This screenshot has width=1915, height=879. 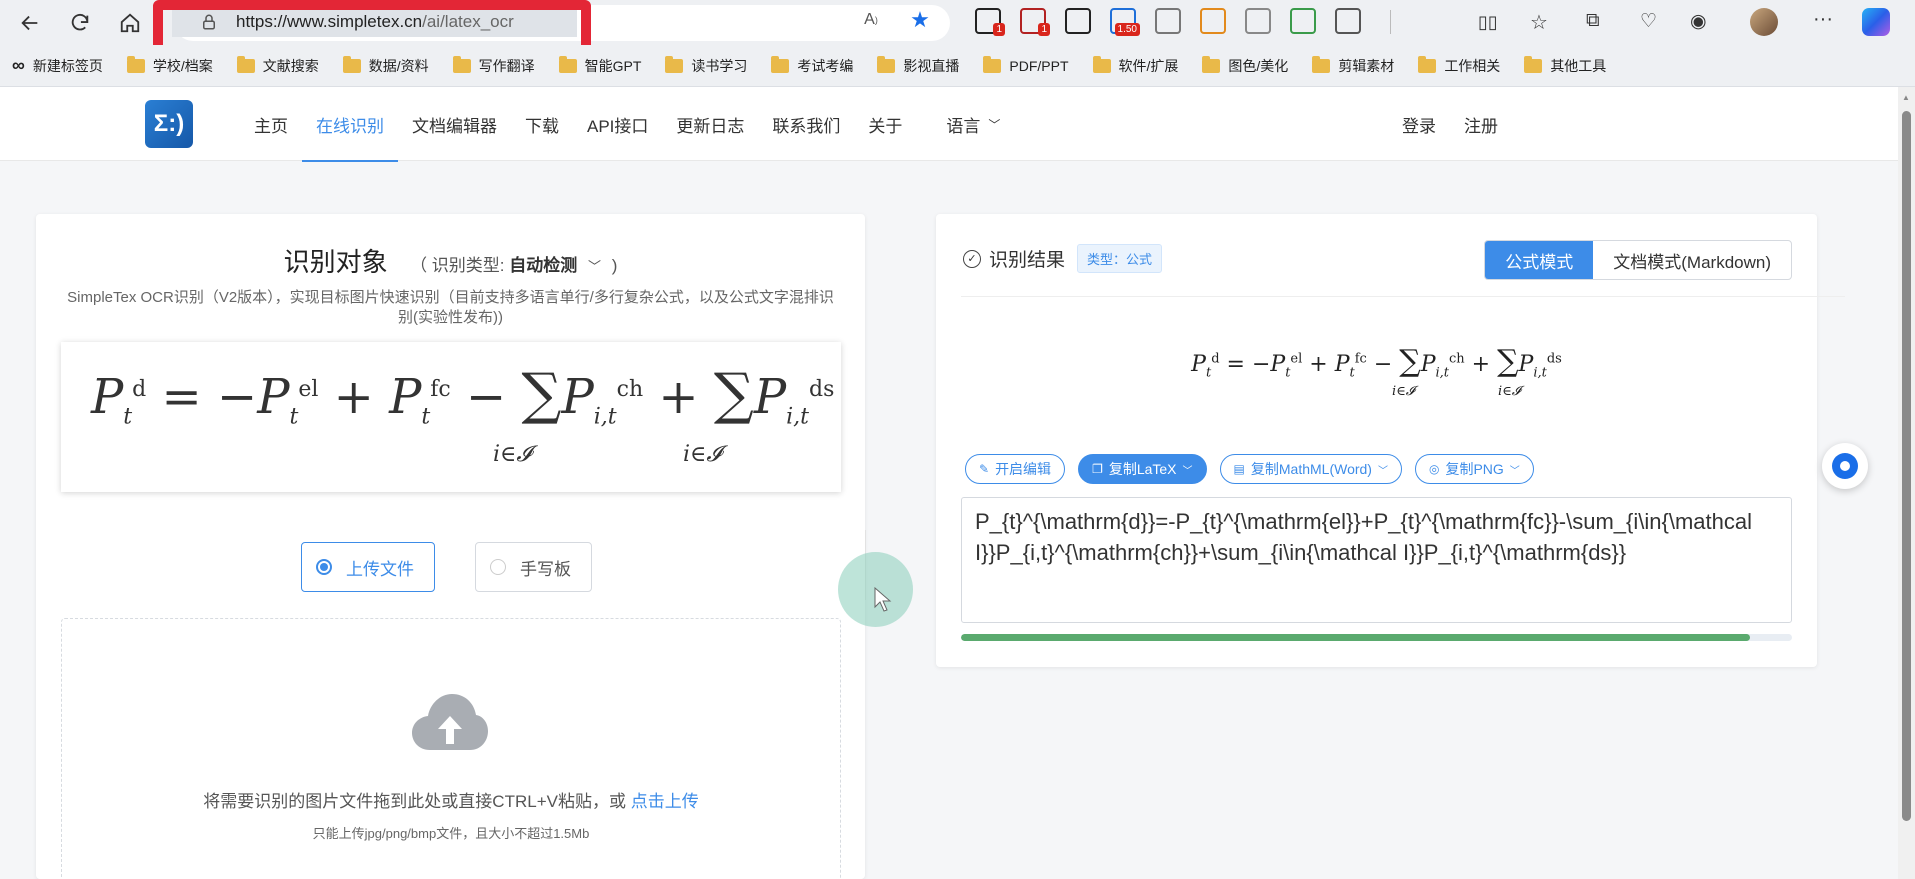 I want to click on copilot-icon, so click(x=1876, y=22).